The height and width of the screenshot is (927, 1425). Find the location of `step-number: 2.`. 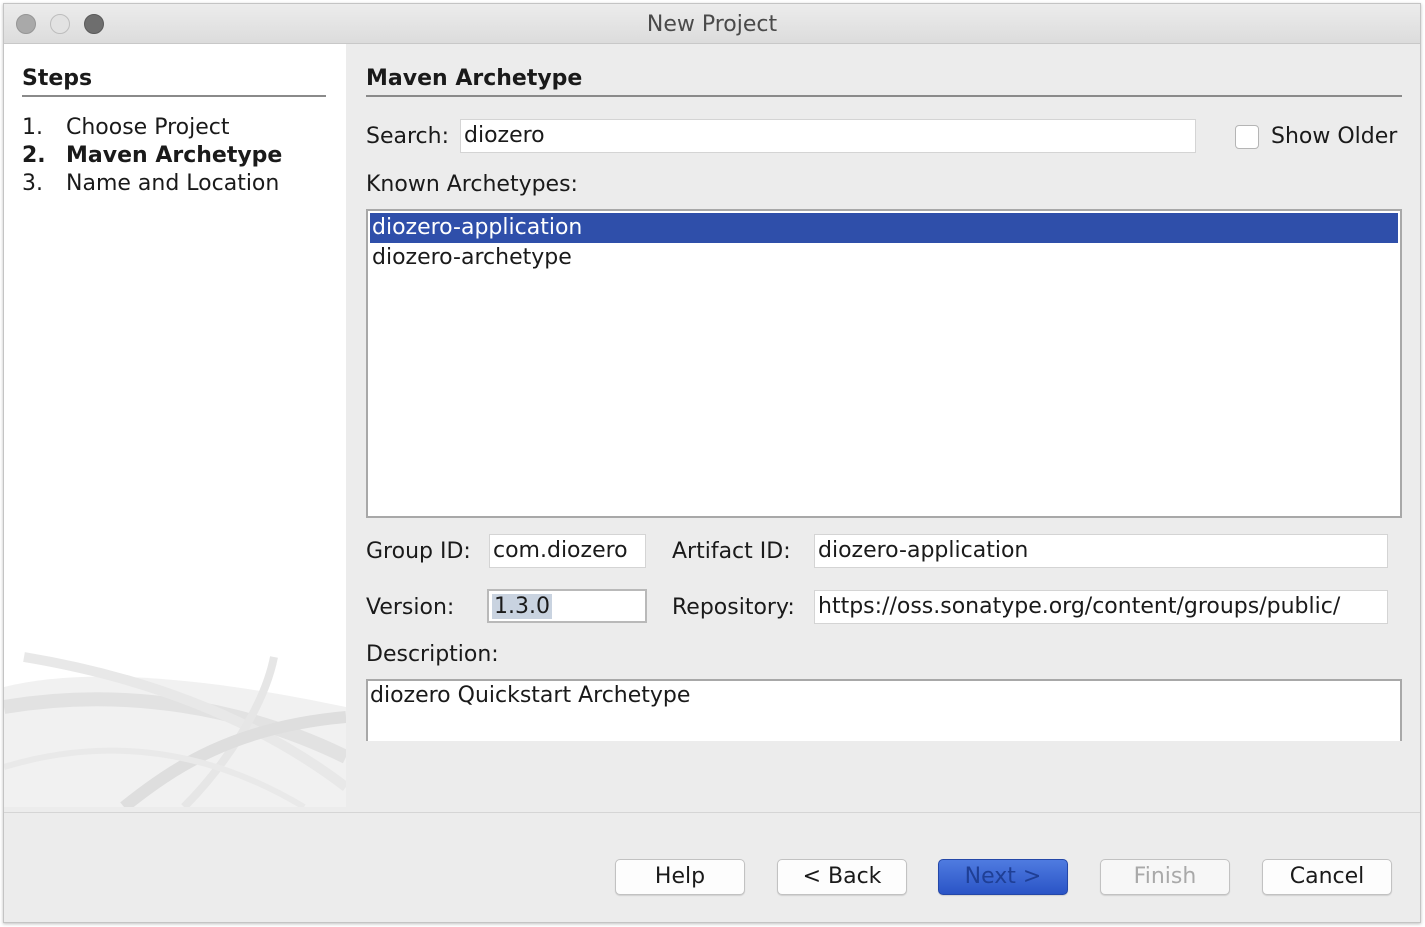

step-number: 2. is located at coordinates (34, 155).